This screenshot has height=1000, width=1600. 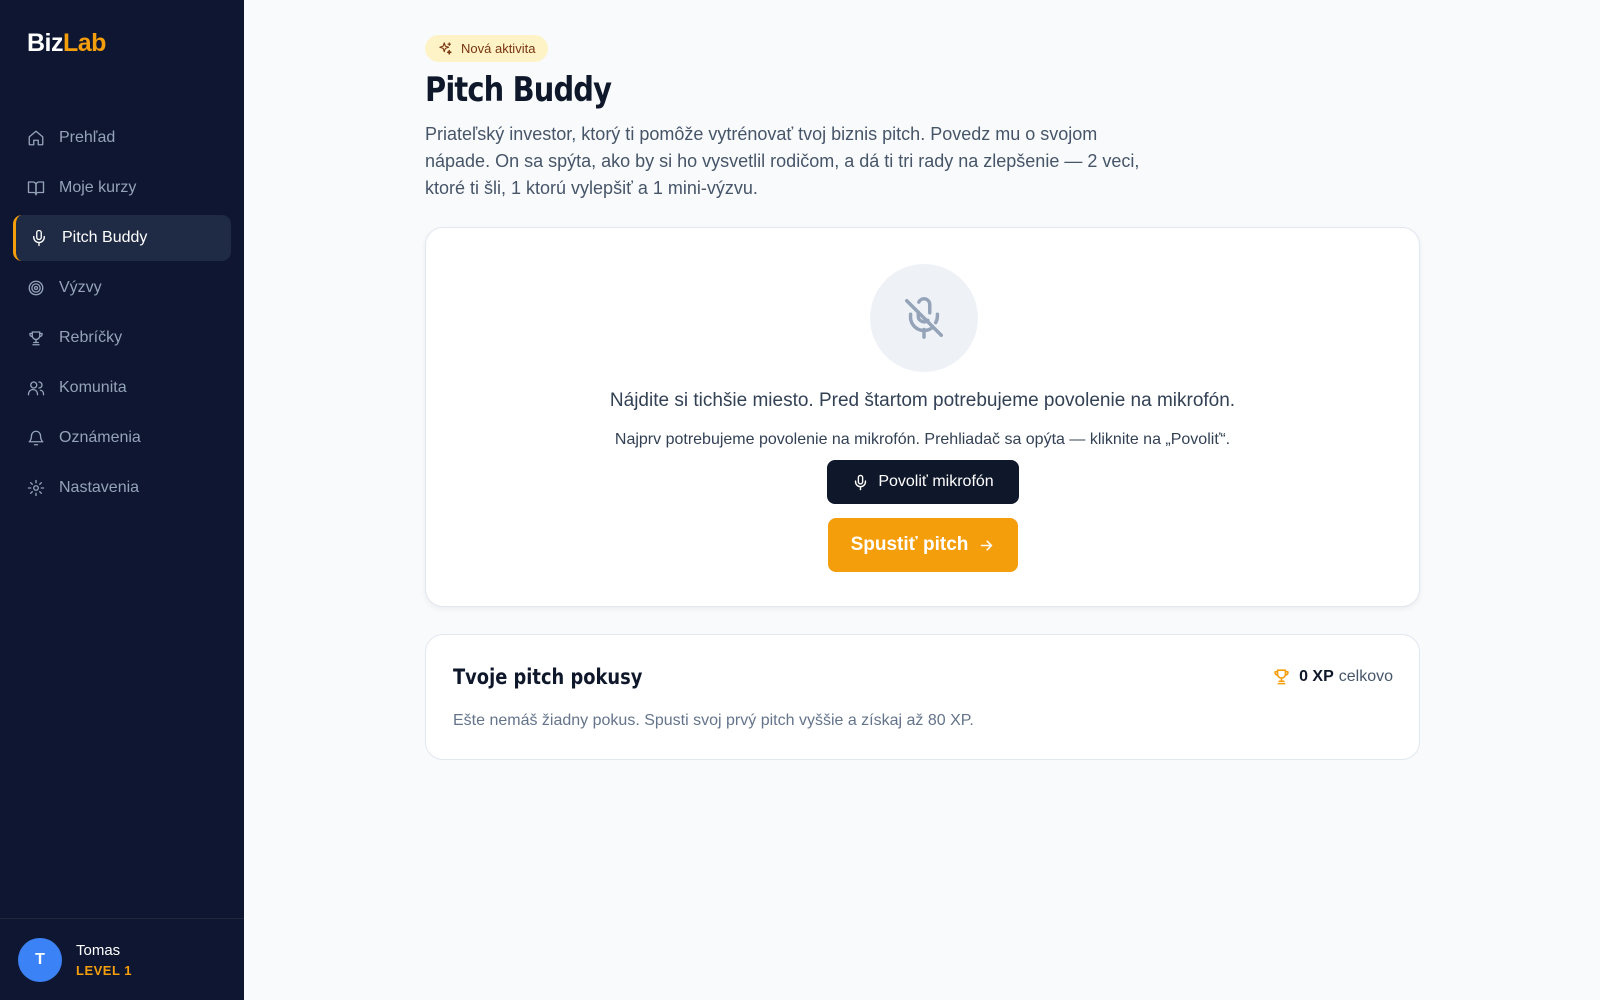 What do you see at coordinates (93, 387) in the screenshot?
I see `sidebar-item-label: Komunita` at bounding box center [93, 387].